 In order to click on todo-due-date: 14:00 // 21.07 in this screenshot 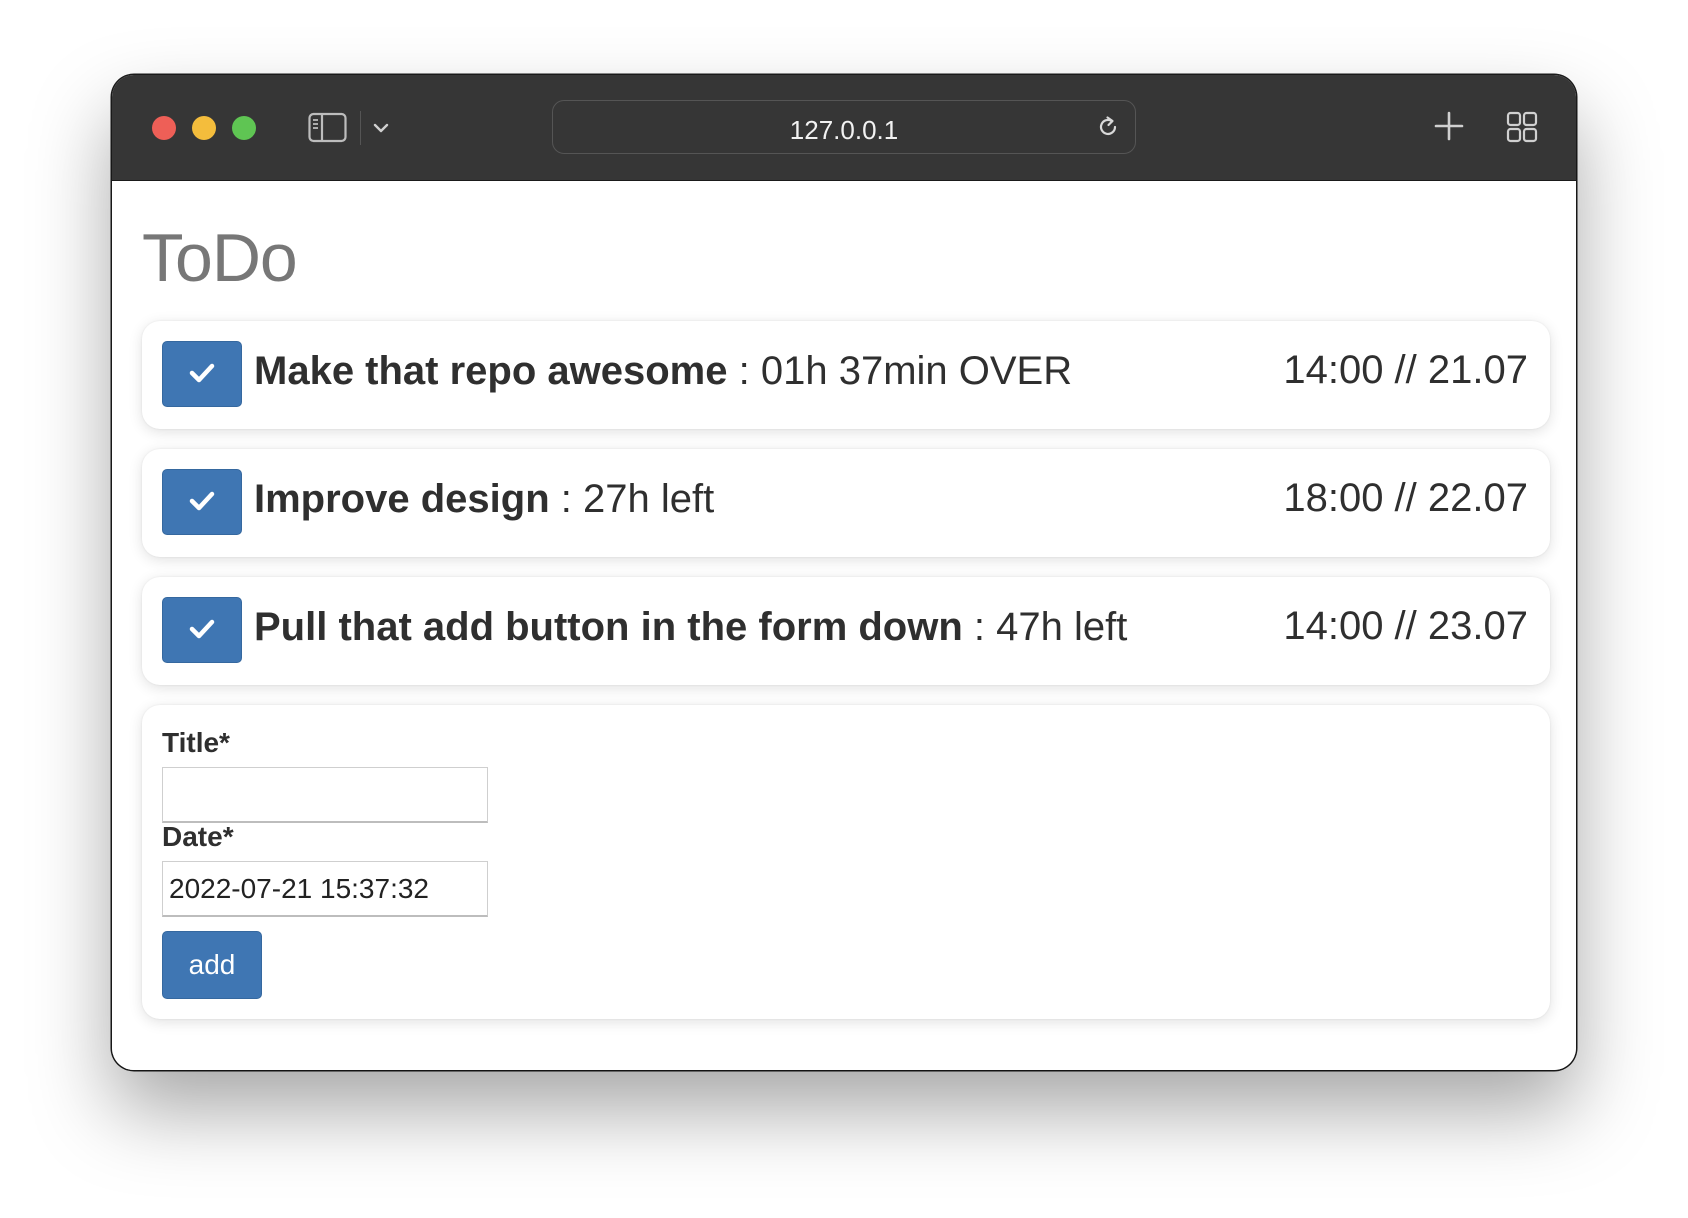, I will do `click(1405, 370)`.